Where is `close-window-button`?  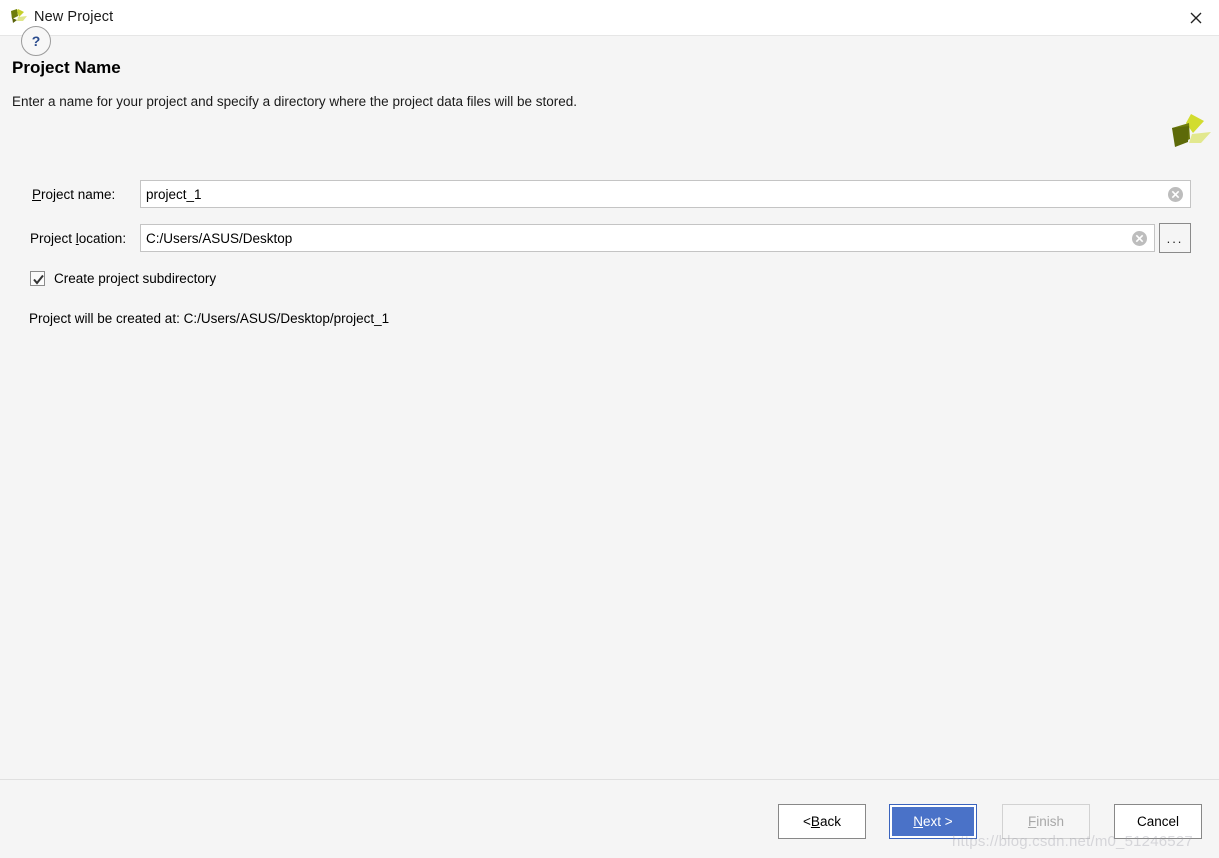 close-window-button is located at coordinates (1196, 18).